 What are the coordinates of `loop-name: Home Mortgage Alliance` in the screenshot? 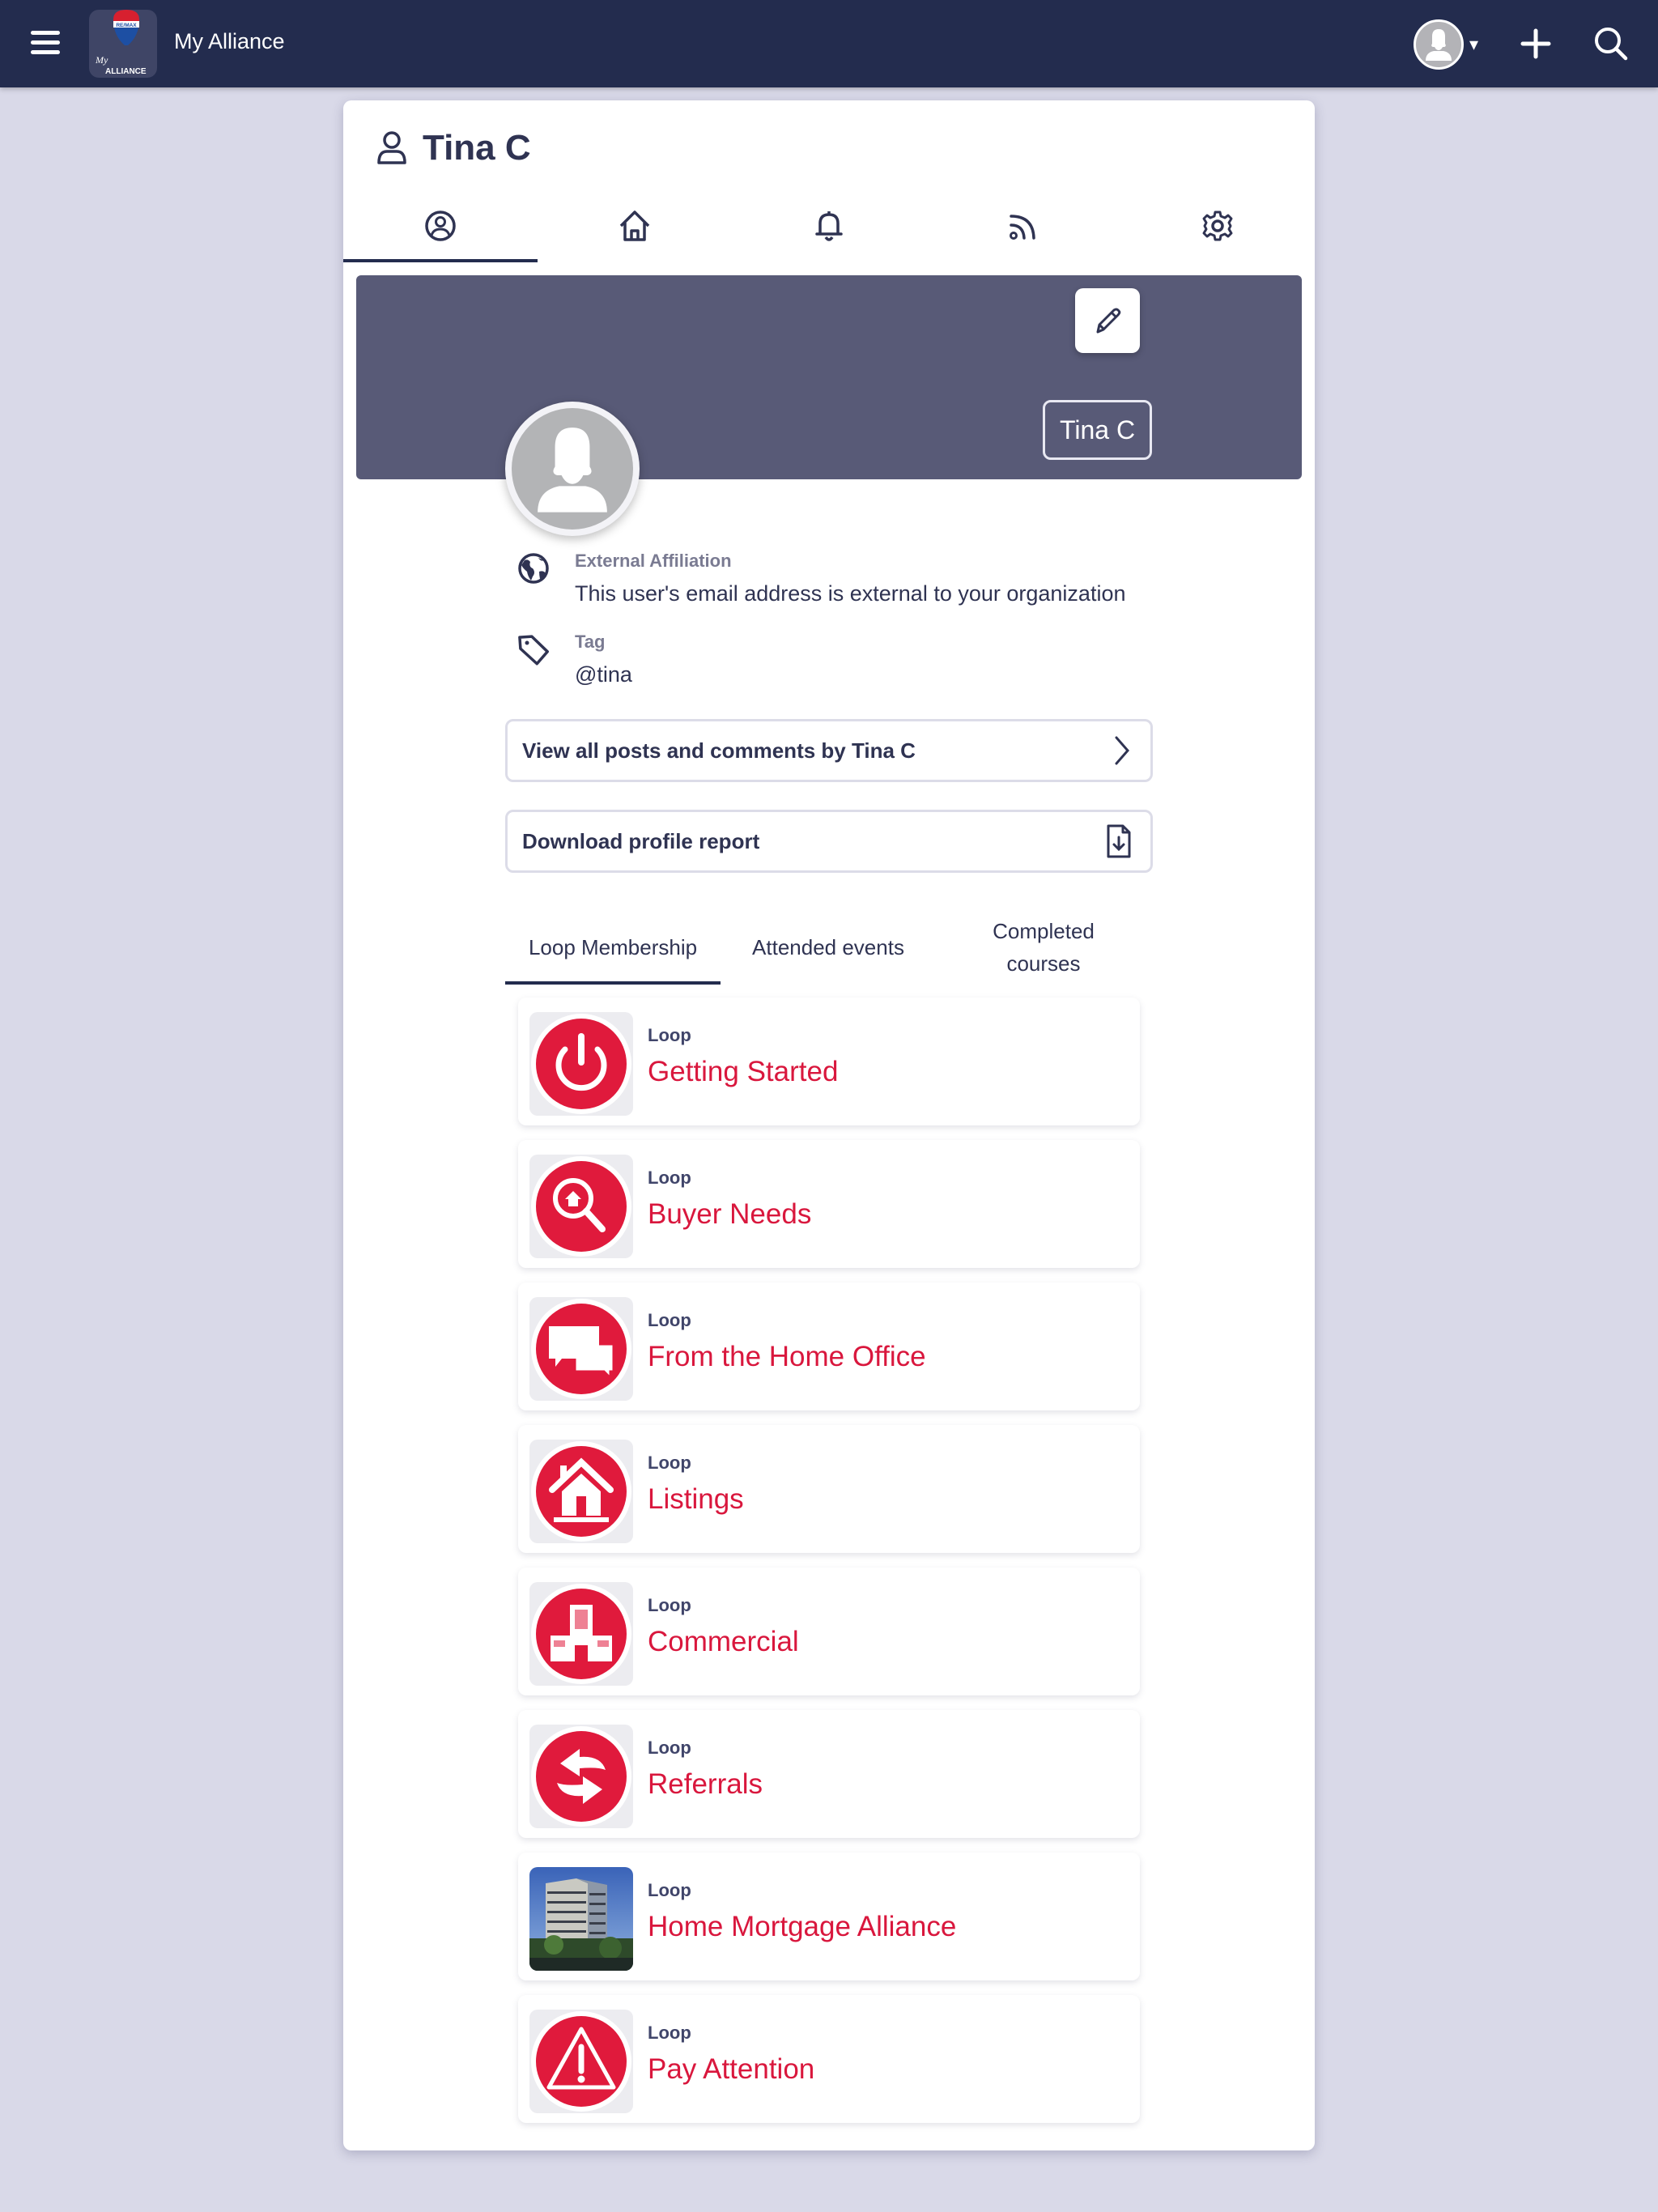 It's located at (802, 1927).